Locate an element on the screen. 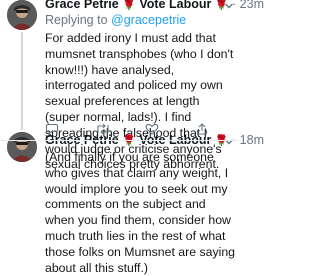  replying-to: Replying to @gracepetrie is located at coordinates (115, 20).